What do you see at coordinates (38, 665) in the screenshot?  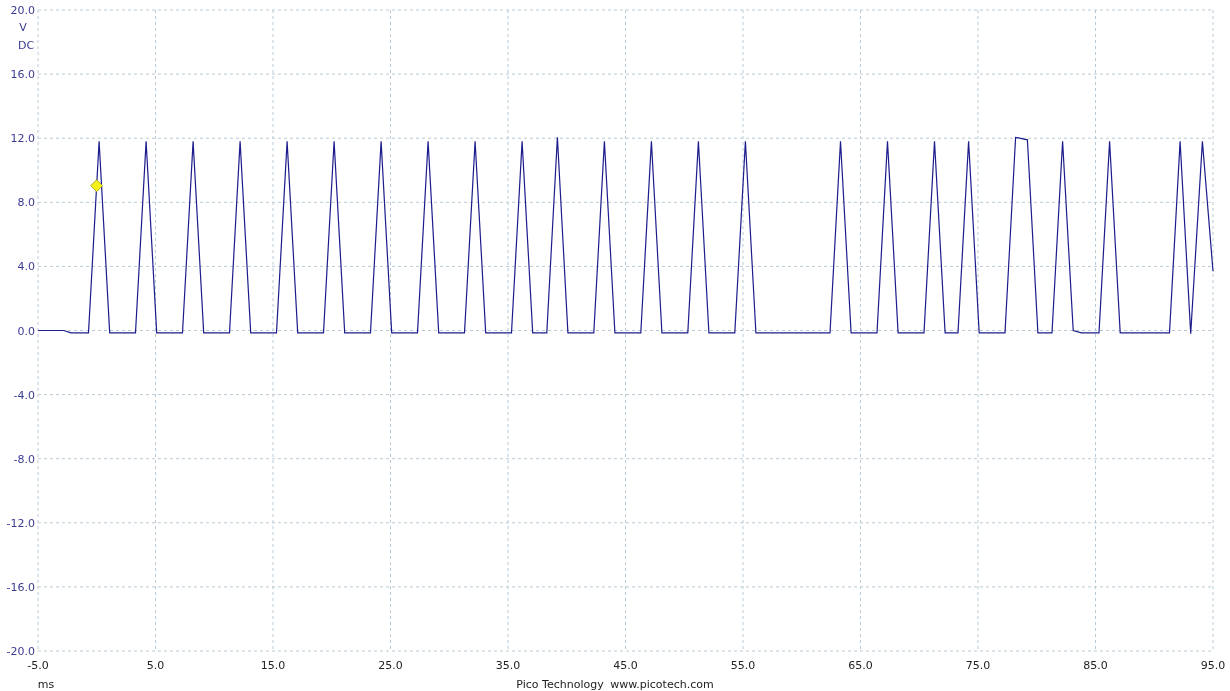 I see `x-tick-label: -5.0` at bounding box center [38, 665].